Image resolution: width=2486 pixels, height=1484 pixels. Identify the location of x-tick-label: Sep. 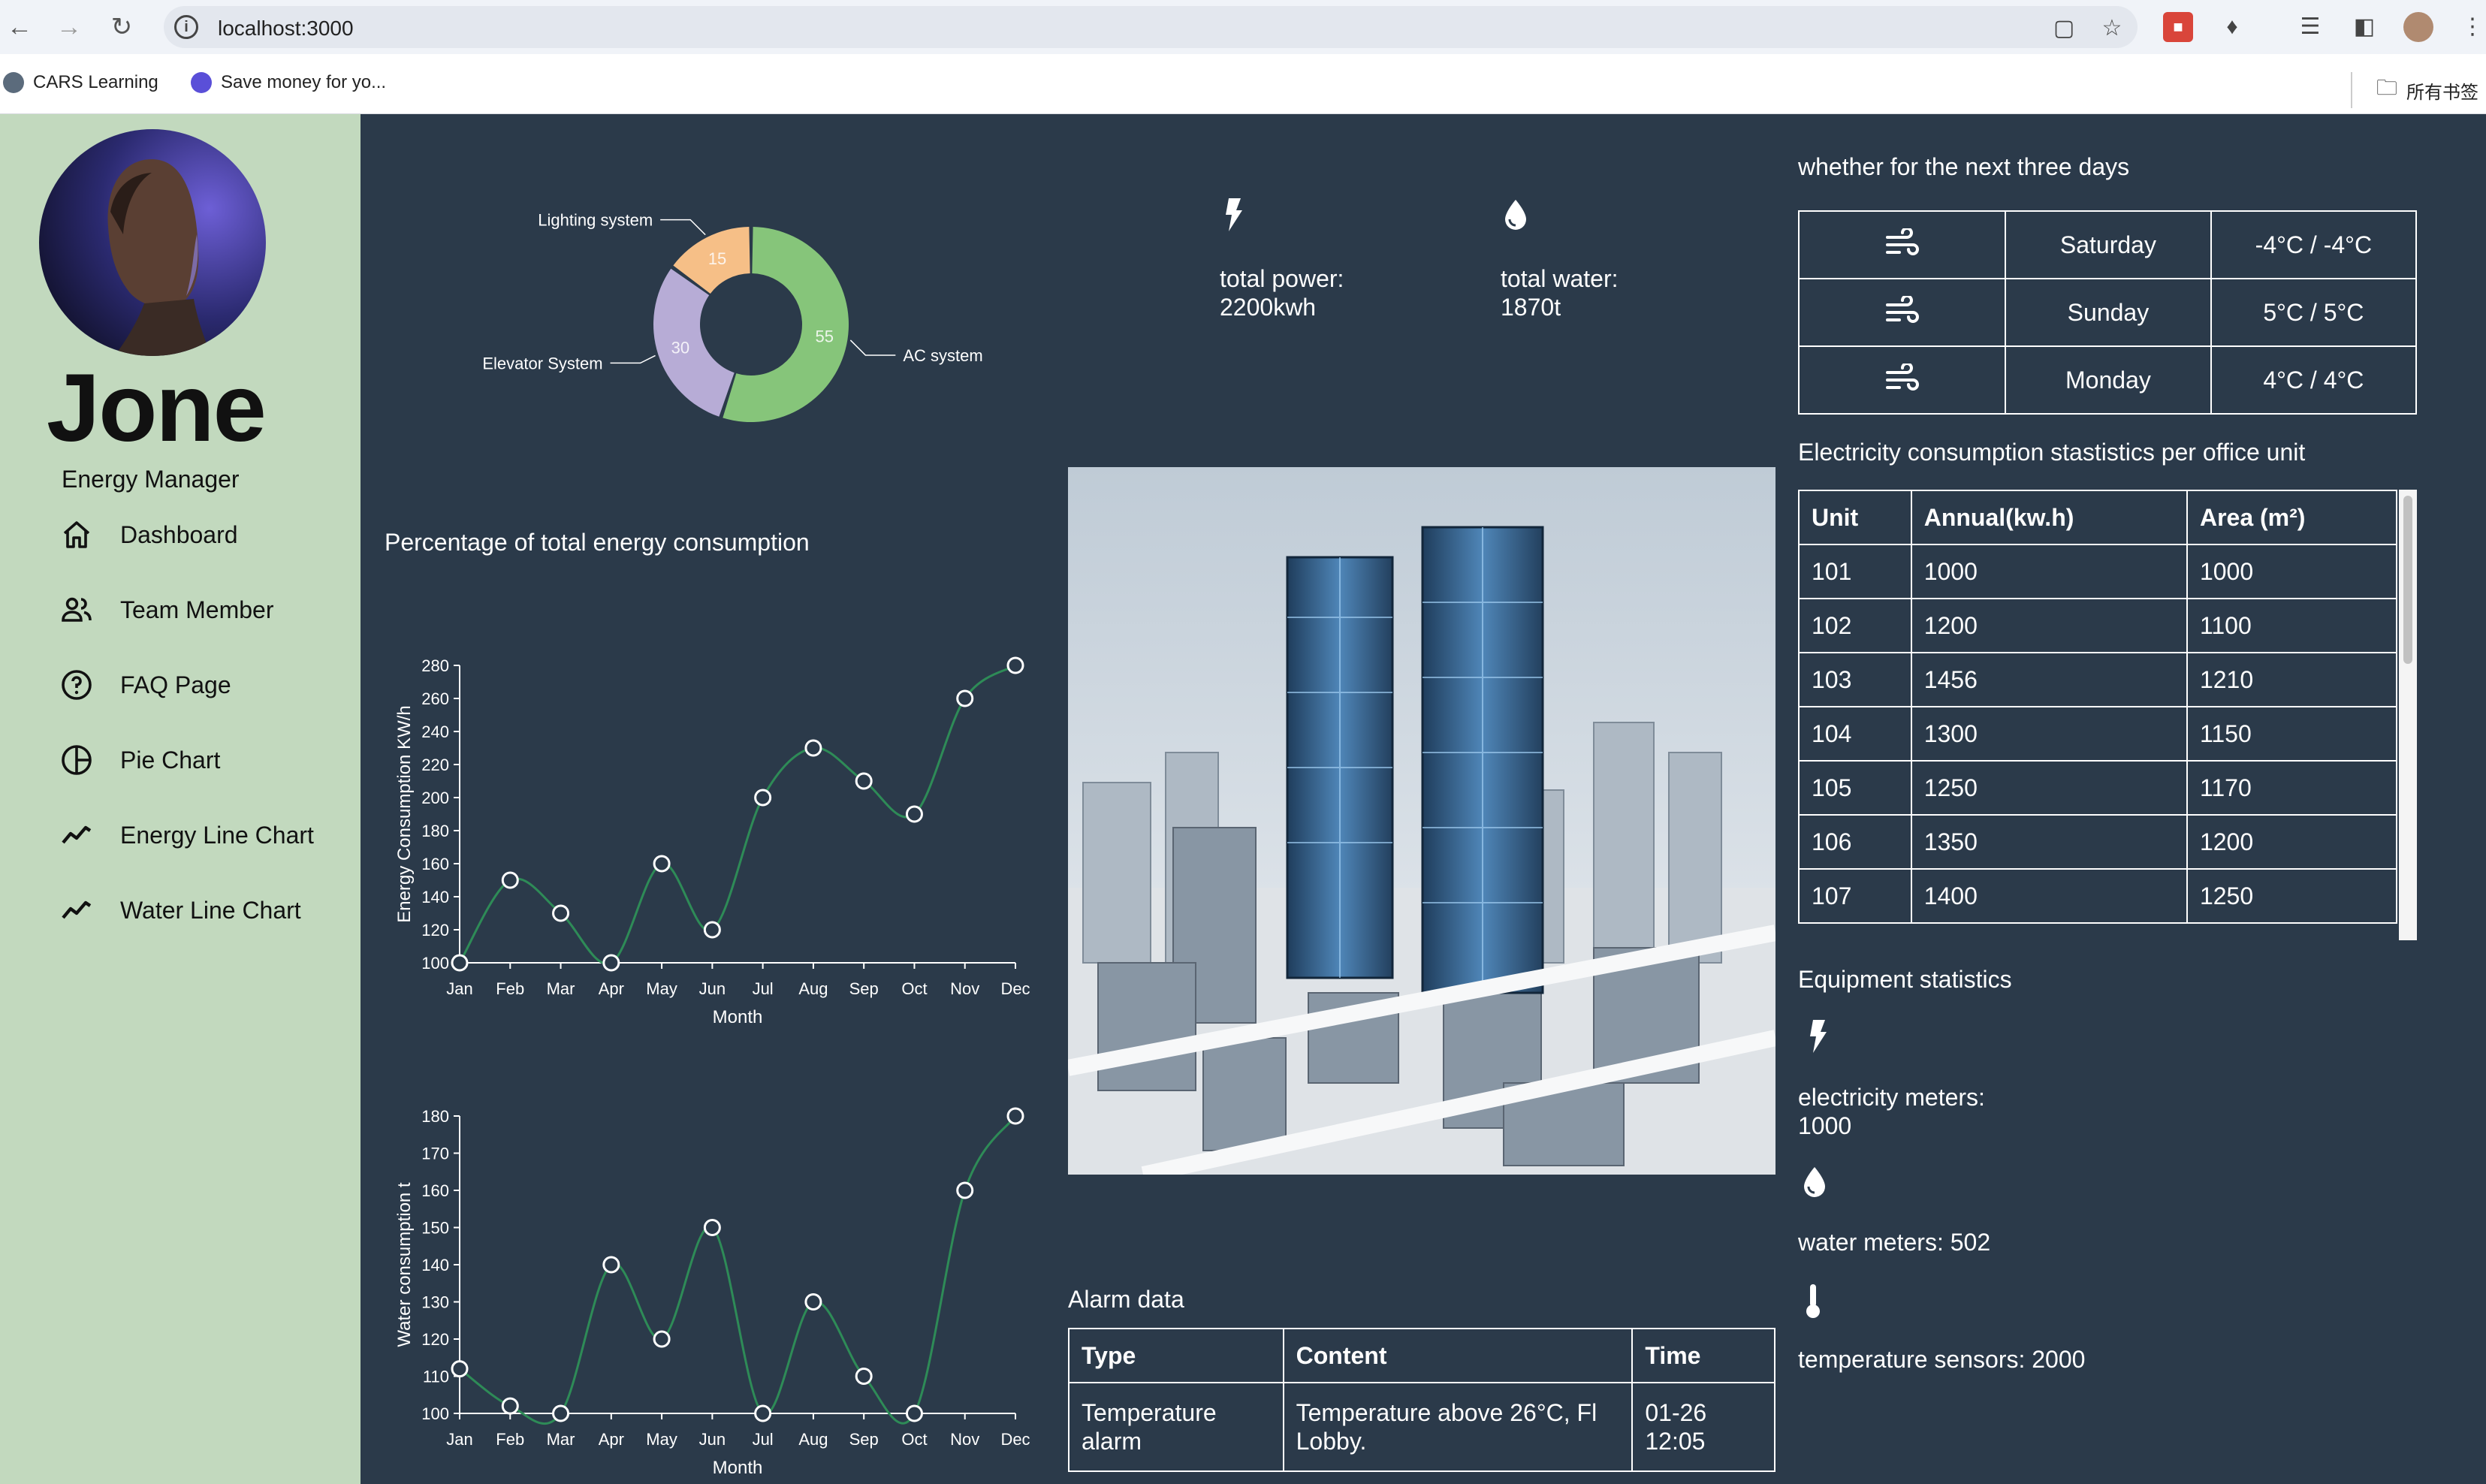
(864, 988).